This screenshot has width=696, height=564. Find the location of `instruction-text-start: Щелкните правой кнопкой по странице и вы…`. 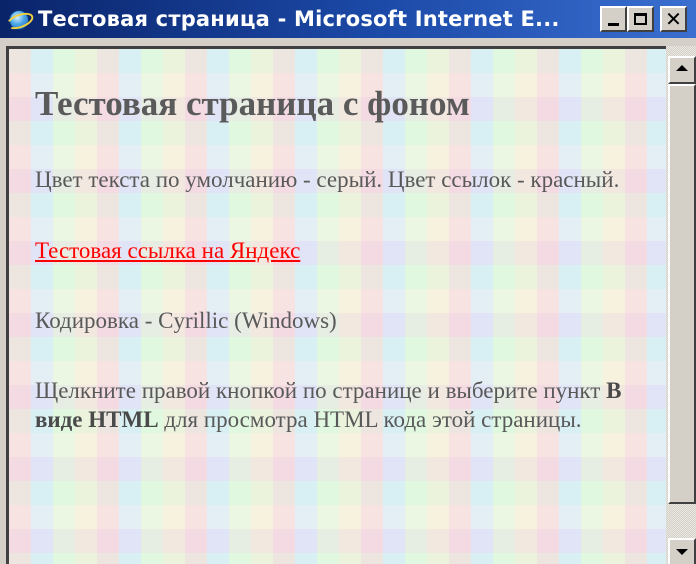

instruction-text-start: Щелкните правой кнопкой по странице и вы… is located at coordinates (321, 390).